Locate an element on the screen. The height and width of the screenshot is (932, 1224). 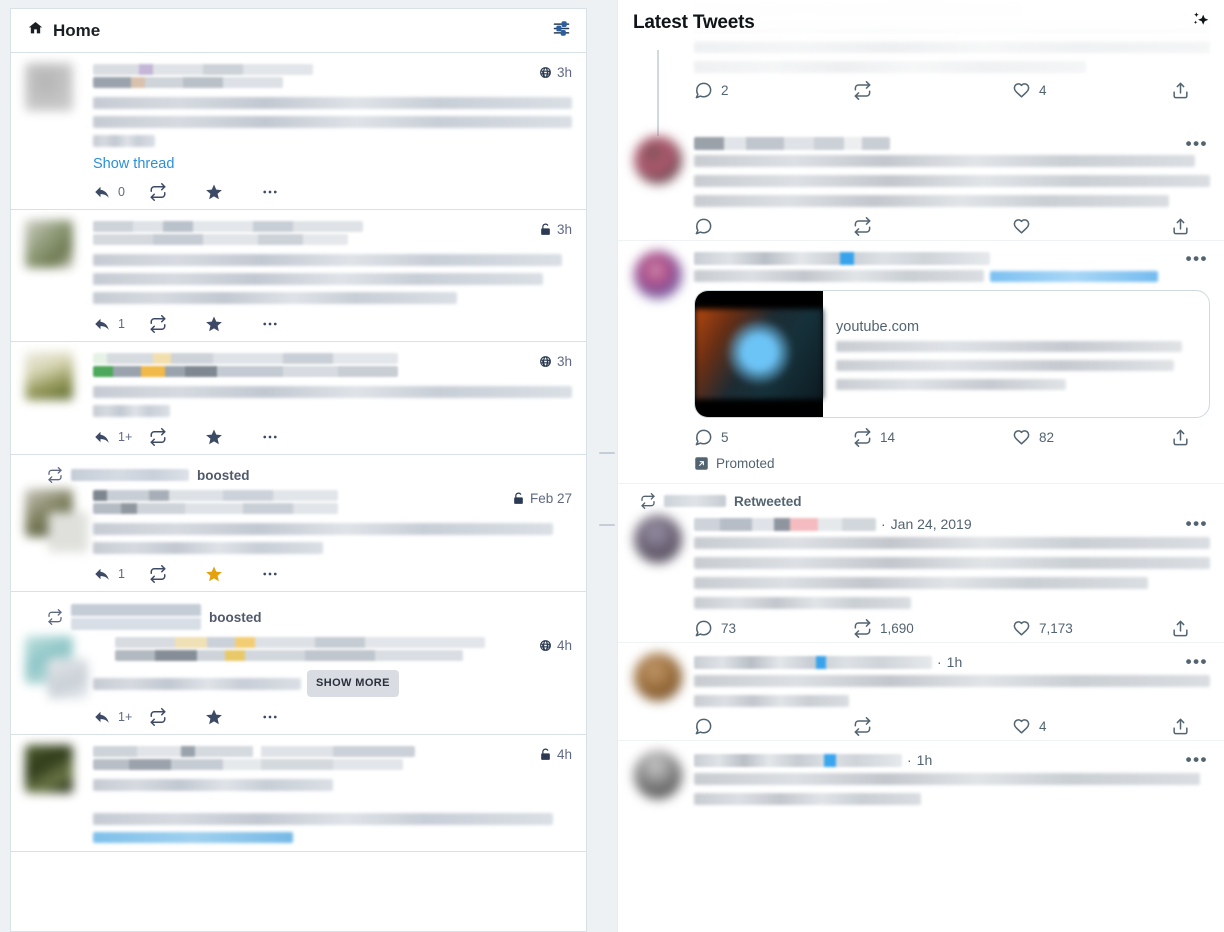
tweet-item: 2 4 is located at coordinates (921, 64).